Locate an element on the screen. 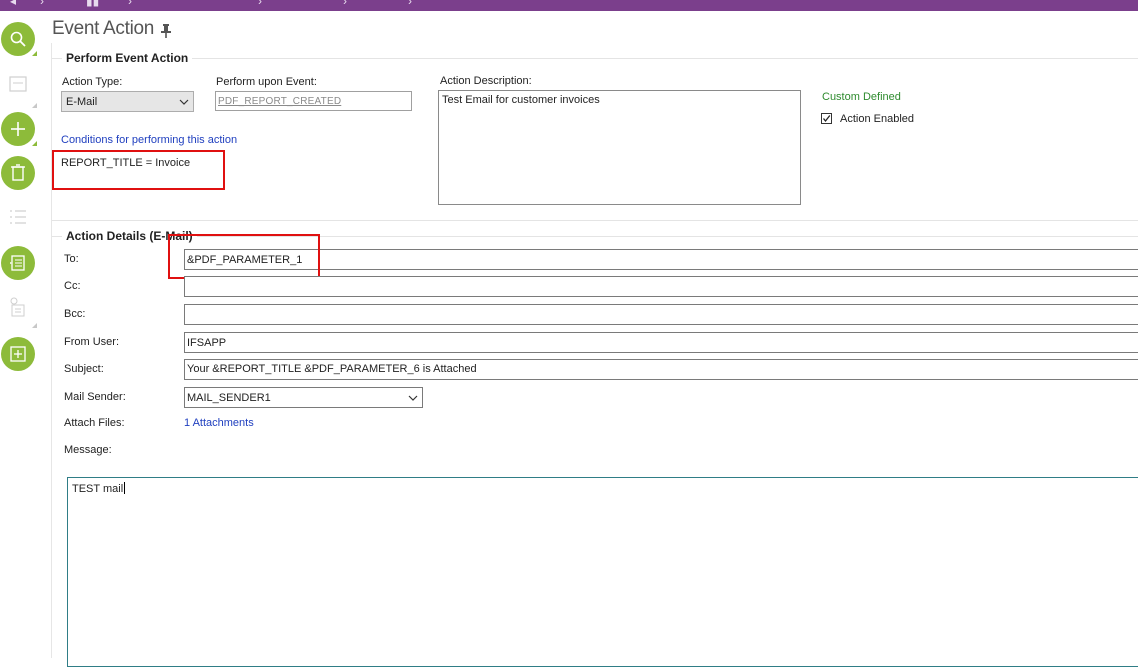 The image size is (1138, 667). pin-button is located at coordinates (166, 32).